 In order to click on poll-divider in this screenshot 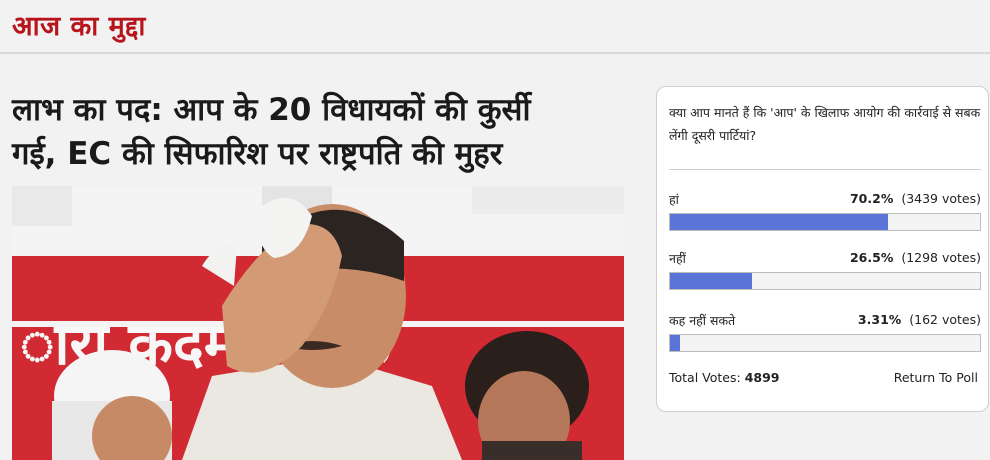, I will do `click(825, 169)`.